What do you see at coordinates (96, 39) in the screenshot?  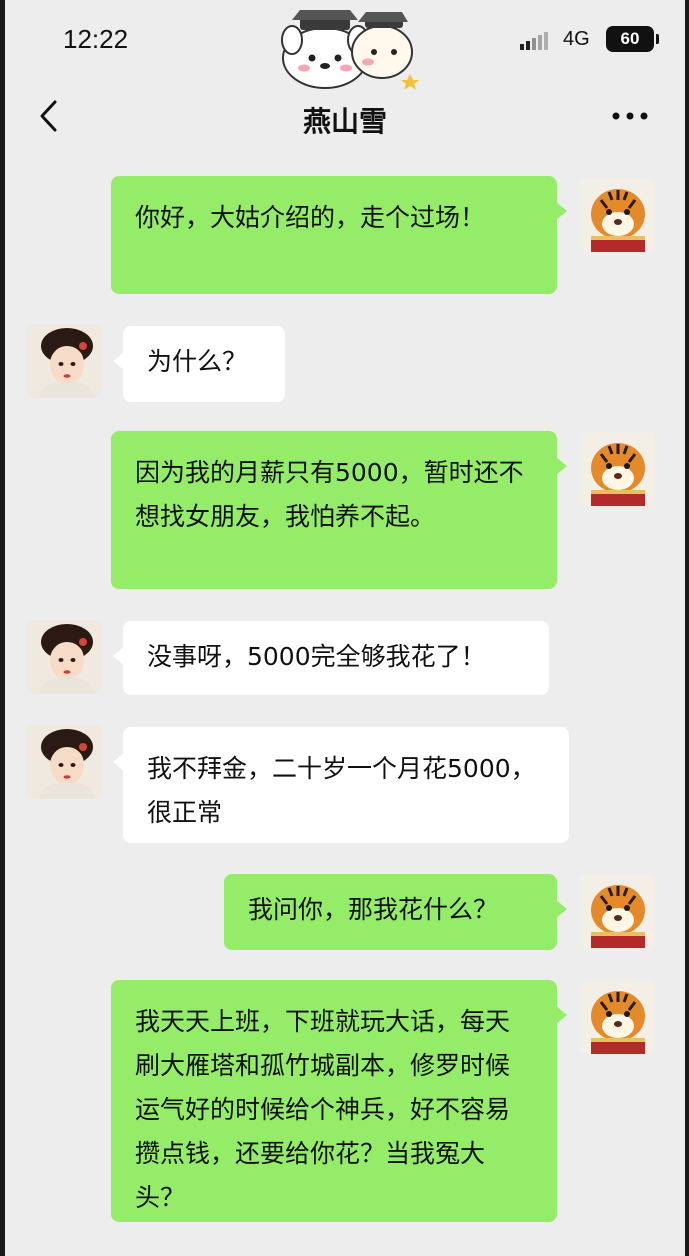 I see `status-time: 12:22` at bounding box center [96, 39].